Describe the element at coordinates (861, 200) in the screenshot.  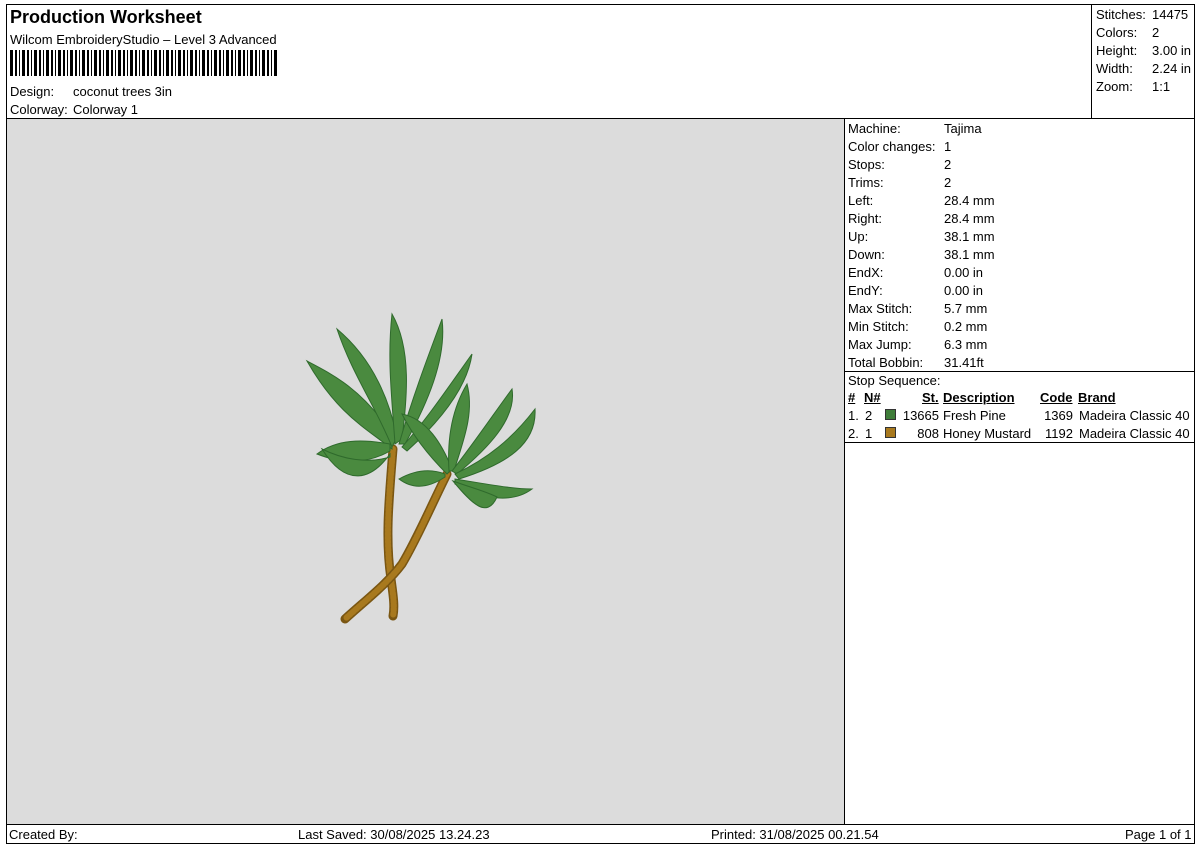
I see `spec-label: Left:` at that location.